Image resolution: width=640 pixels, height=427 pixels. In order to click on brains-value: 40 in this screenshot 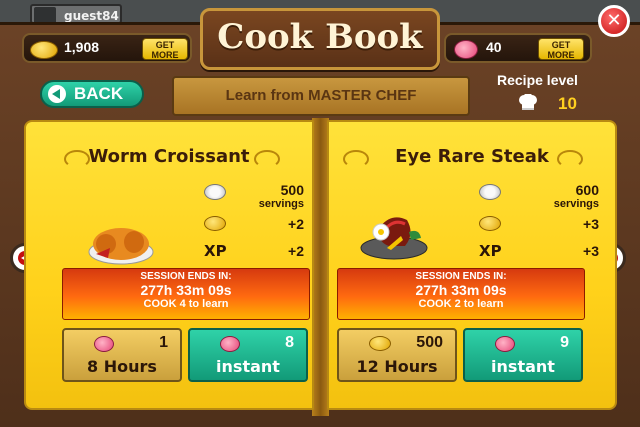, I will do `click(494, 47)`.